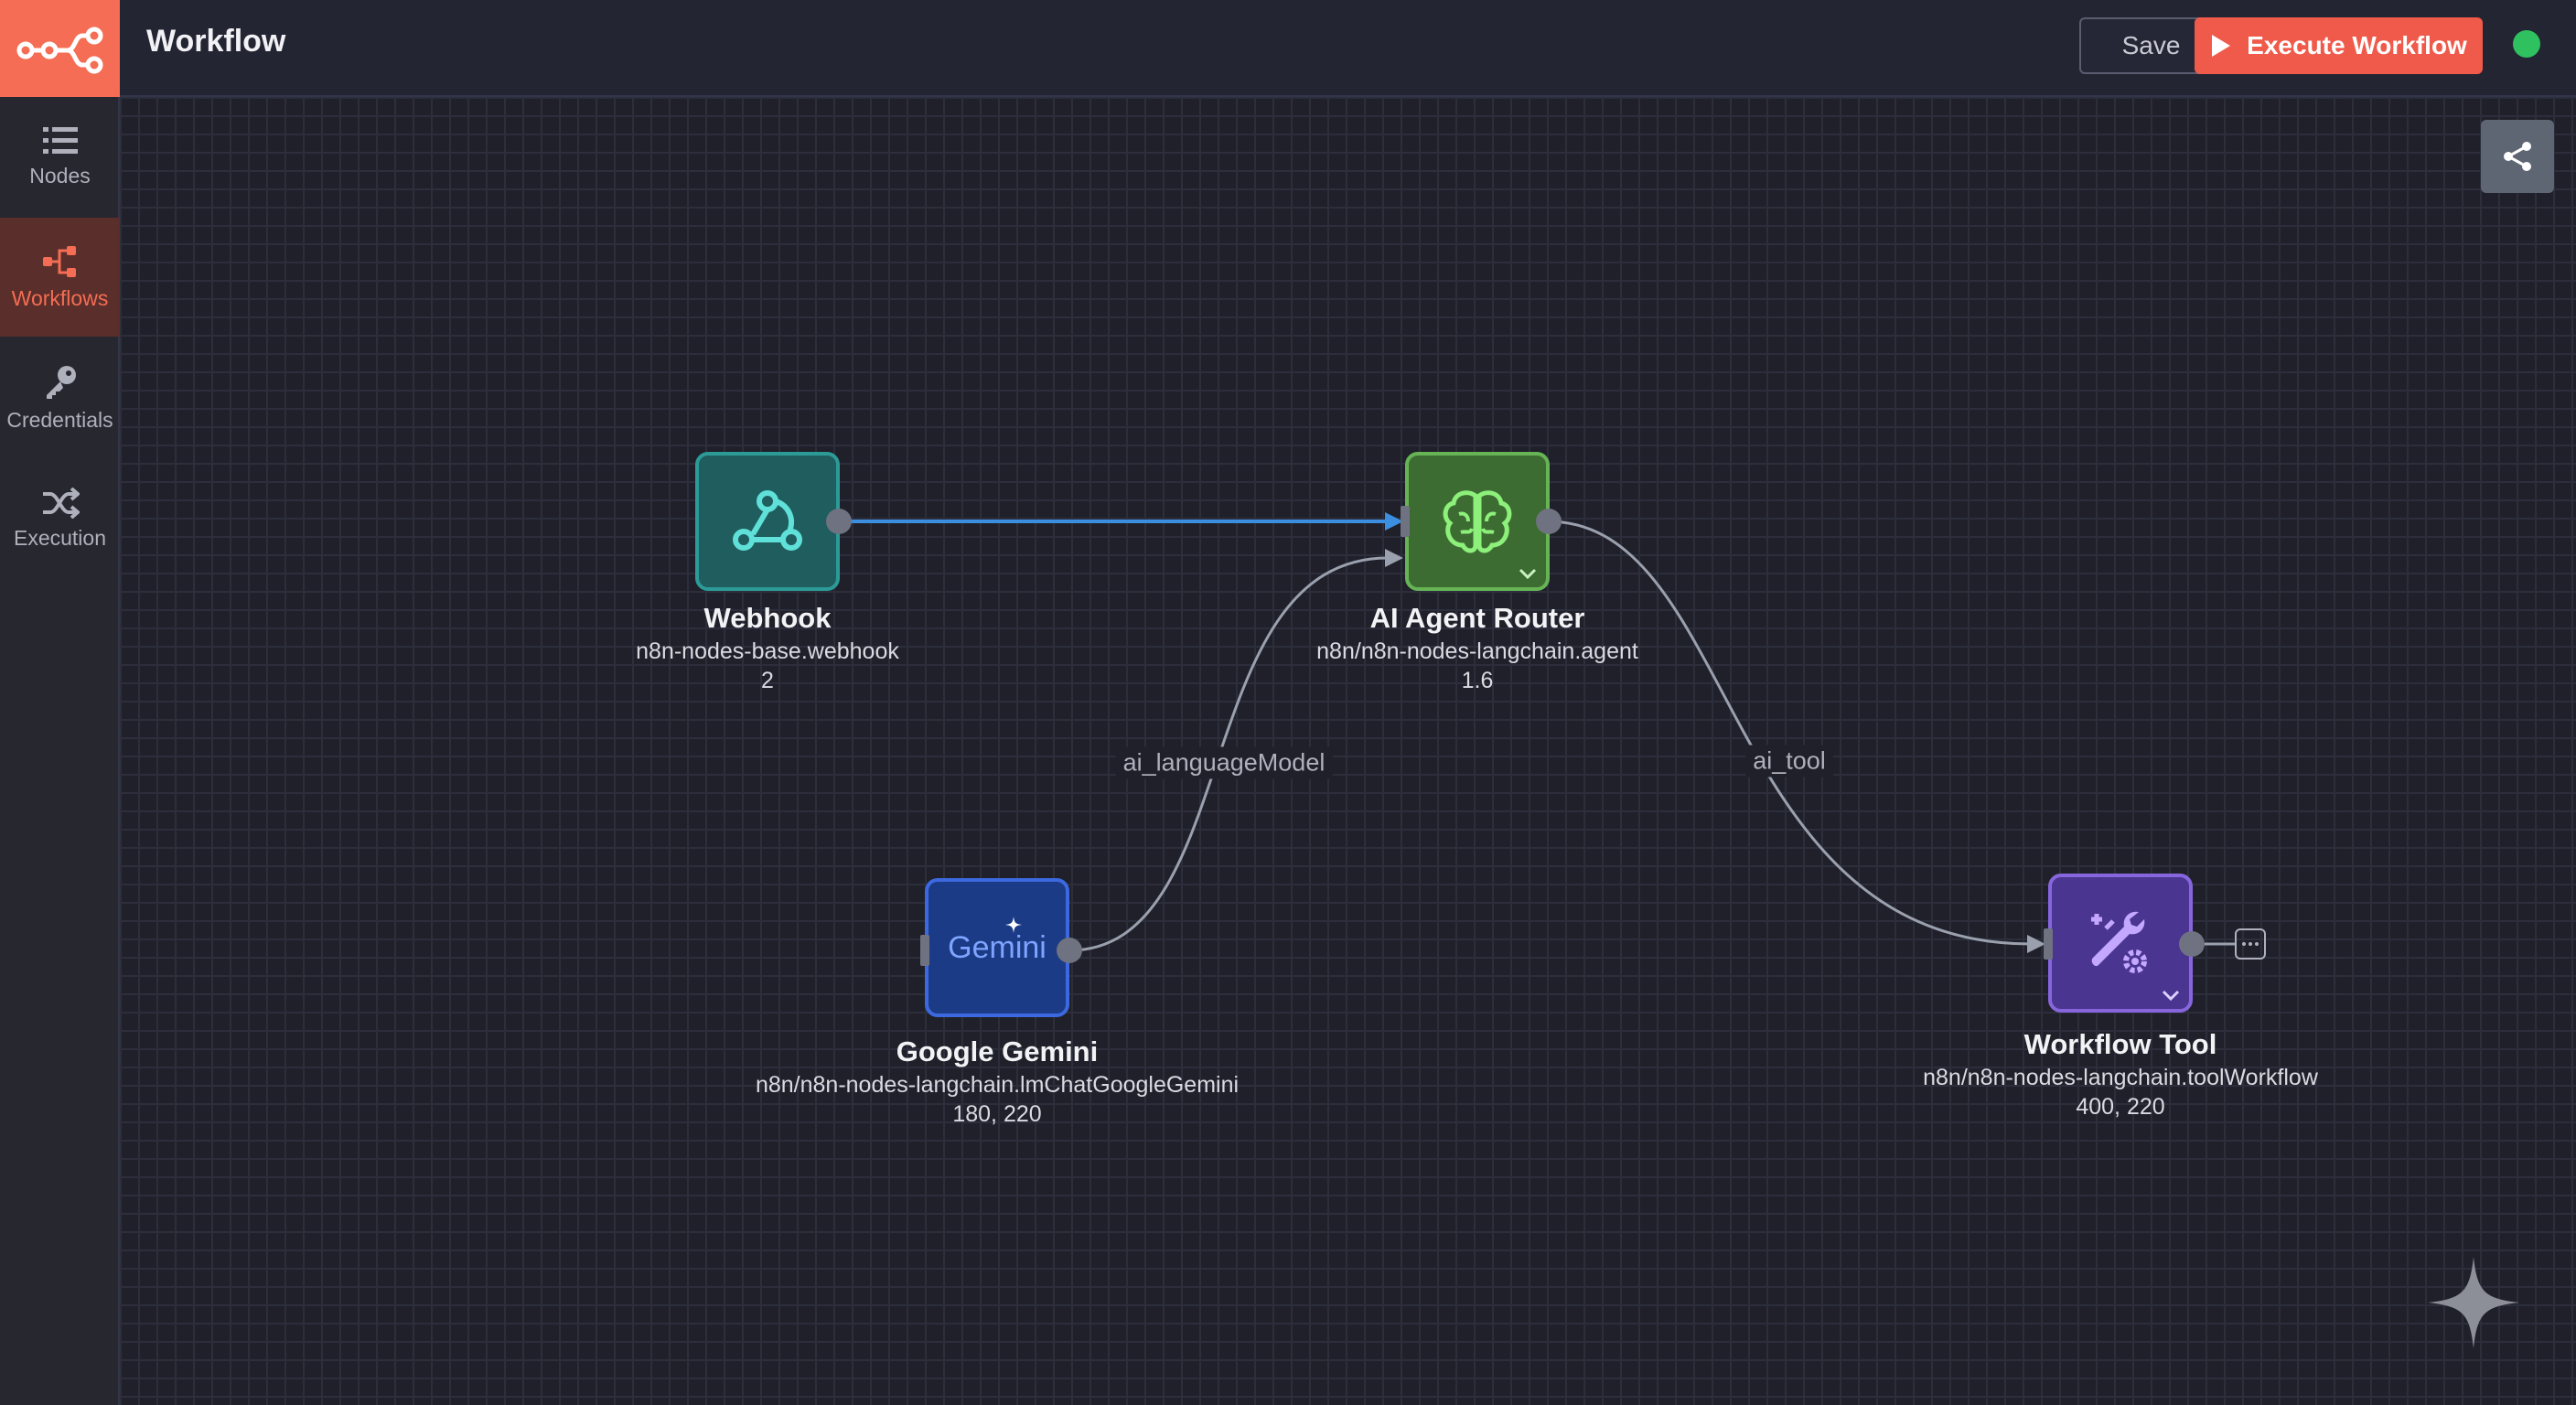  What do you see at coordinates (1224, 762) in the screenshot?
I see `edge-label-ai-language-model: ai_languageModel` at bounding box center [1224, 762].